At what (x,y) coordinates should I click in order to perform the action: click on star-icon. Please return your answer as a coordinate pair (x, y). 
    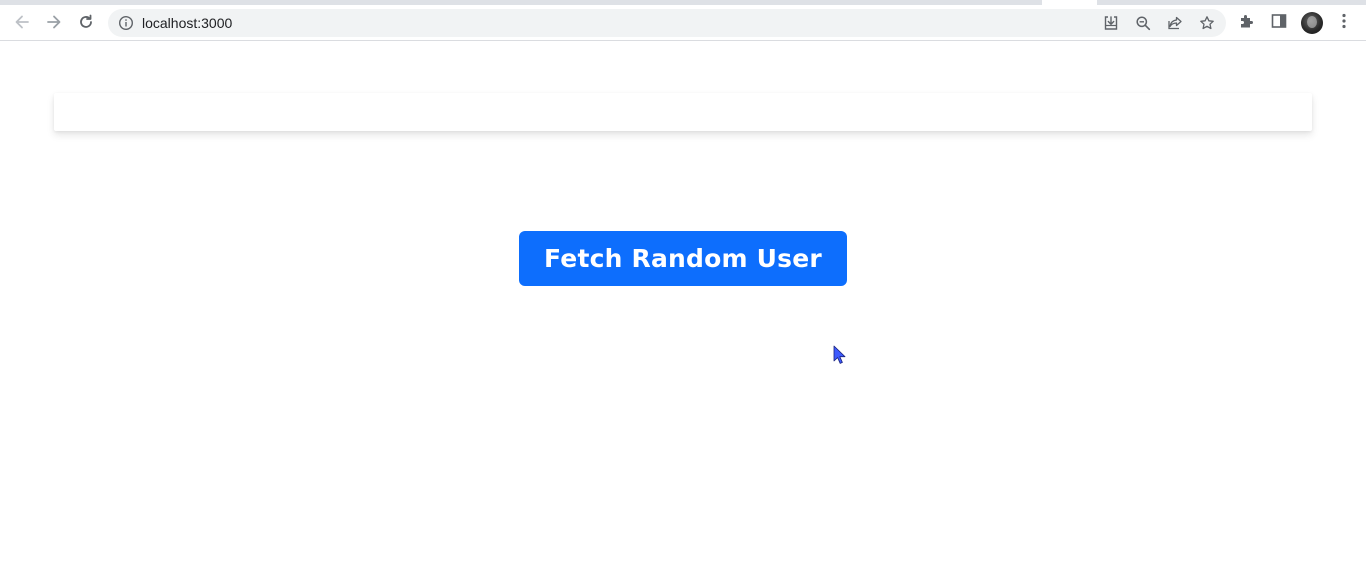
    Looking at the image, I should click on (1207, 23).